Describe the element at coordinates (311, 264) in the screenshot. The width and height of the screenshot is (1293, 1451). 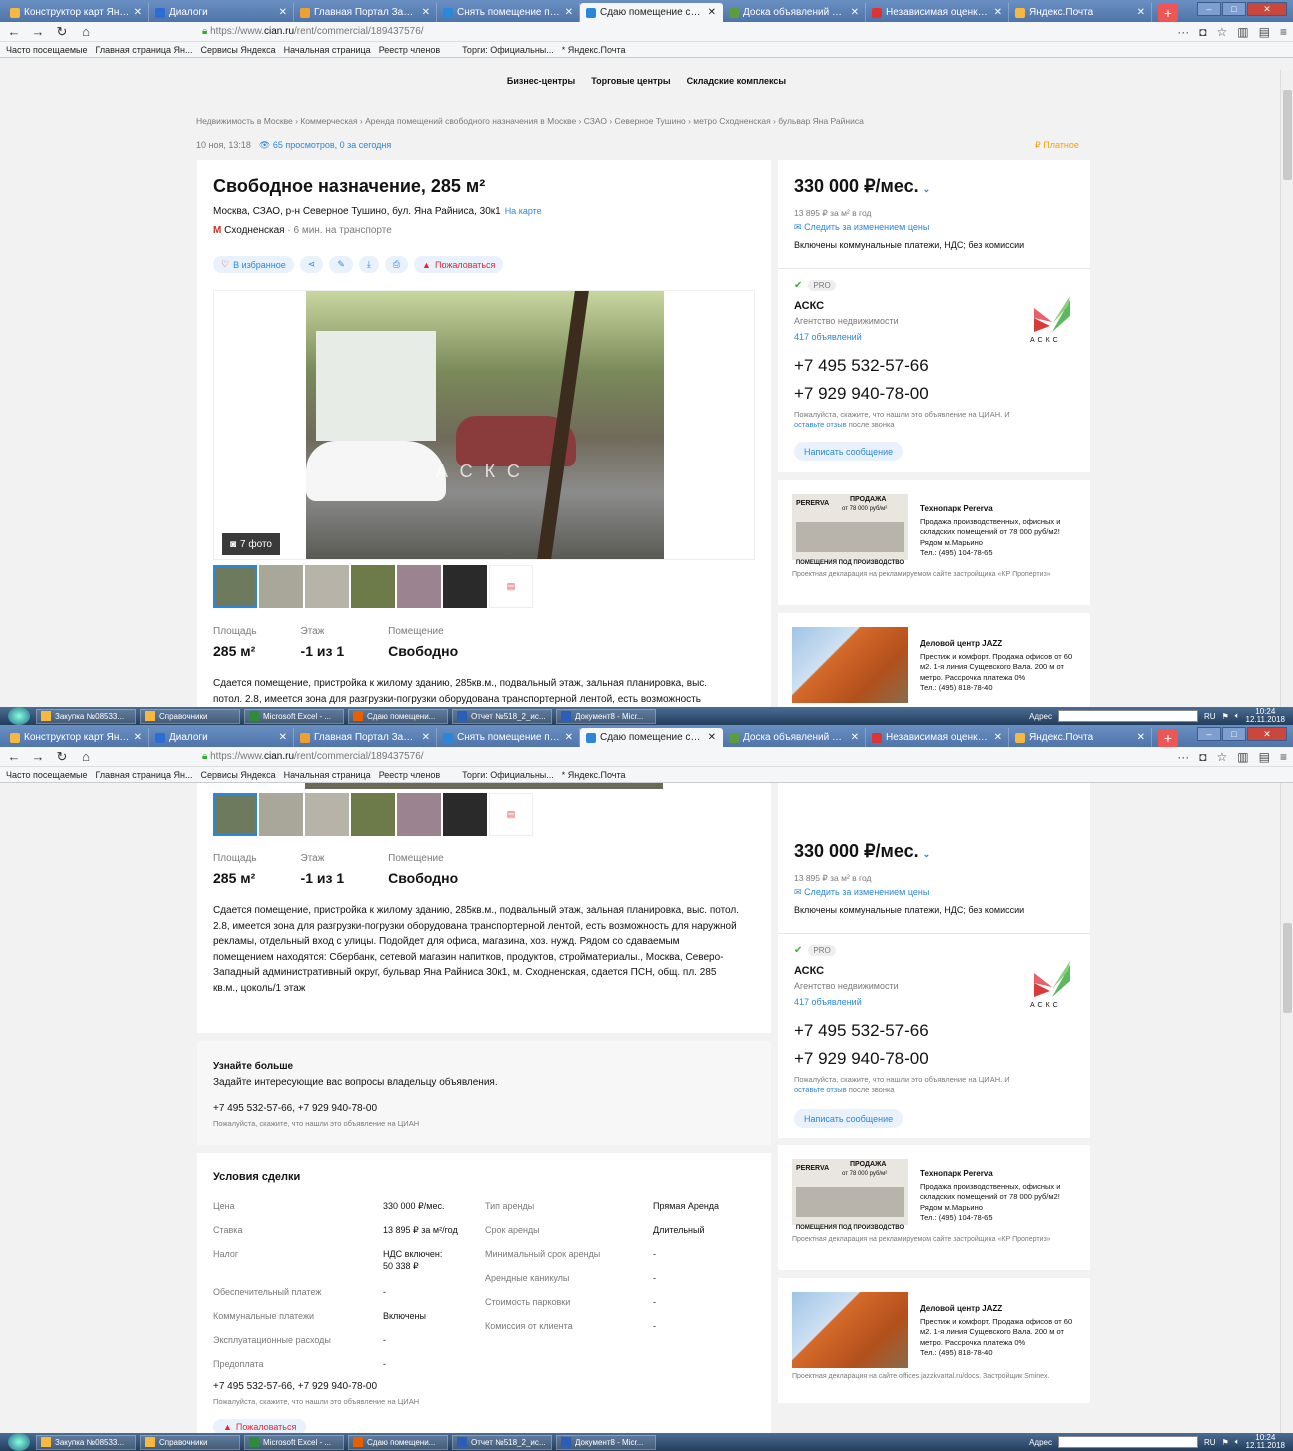
I see `share-button: ⋖` at that location.